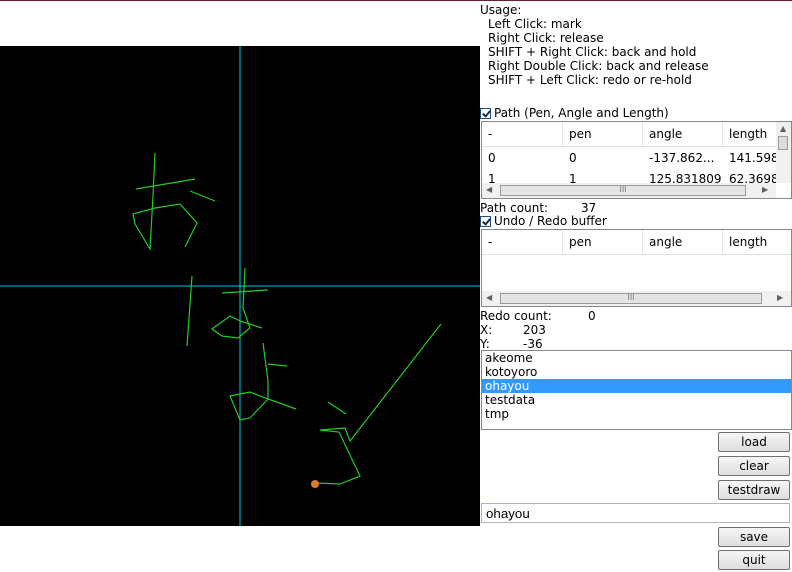  What do you see at coordinates (592, 316) in the screenshot?
I see `redo-count-value: 0` at bounding box center [592, 316].